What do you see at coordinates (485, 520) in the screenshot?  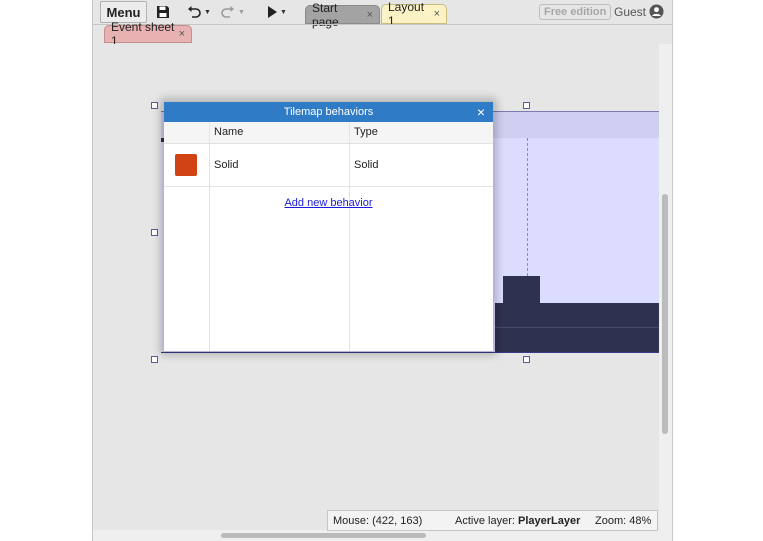 I see `active-layer-label: Active layer:` at bounding box center [485, 520].